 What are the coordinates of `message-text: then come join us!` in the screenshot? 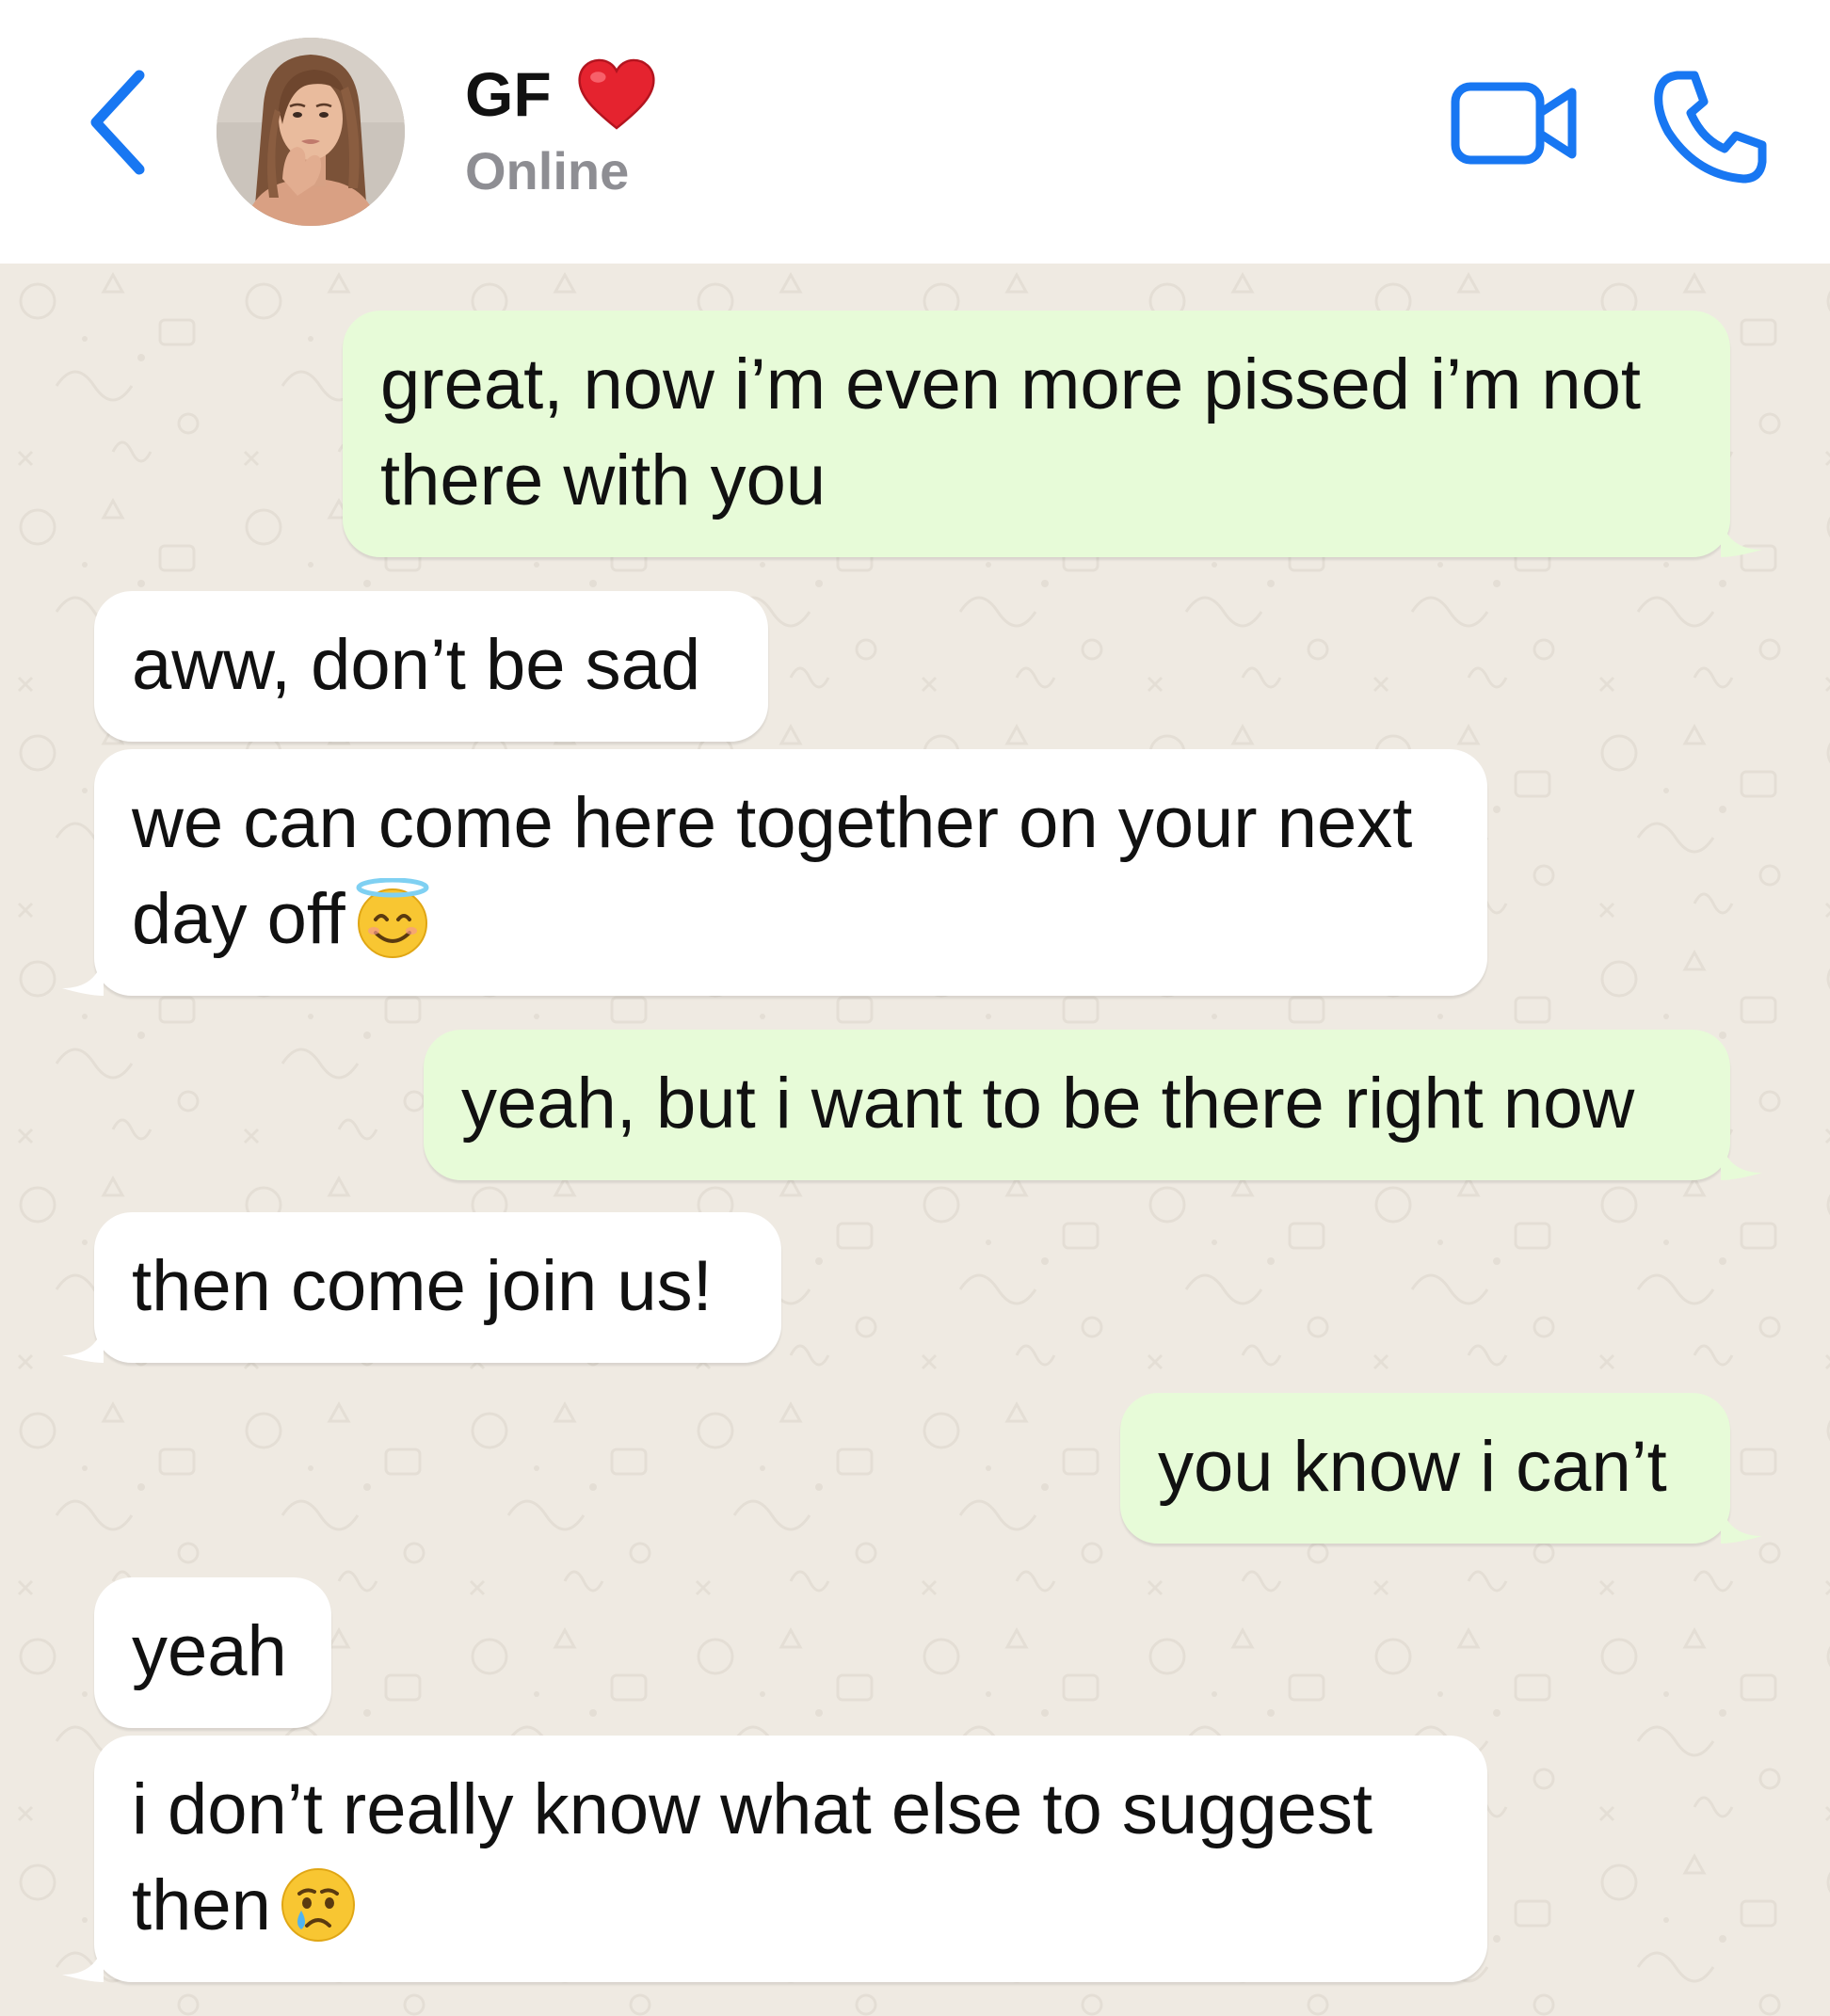 It's located at (422, 1286).